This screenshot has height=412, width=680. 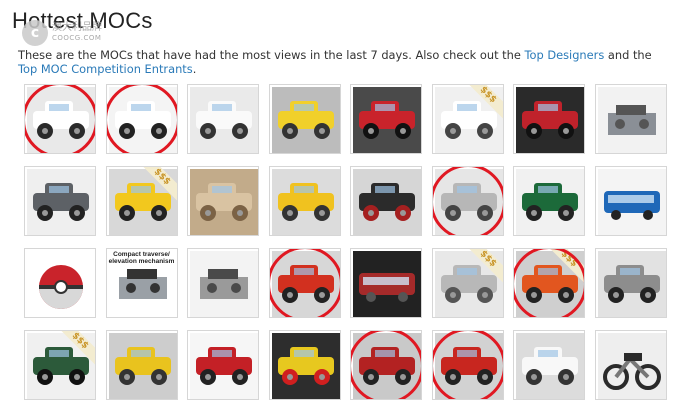 I want to click on blue-city-bus-icon, so click(x=631, y=202).